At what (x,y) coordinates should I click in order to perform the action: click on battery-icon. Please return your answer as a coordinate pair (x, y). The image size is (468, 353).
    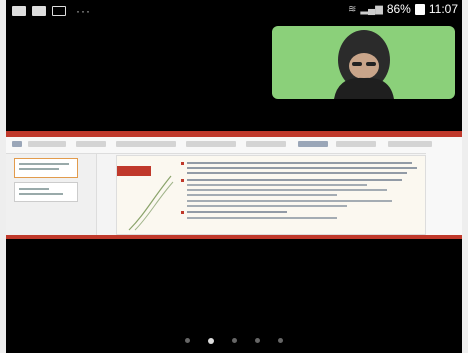
    Looking at the image, I should click on (419, 9).